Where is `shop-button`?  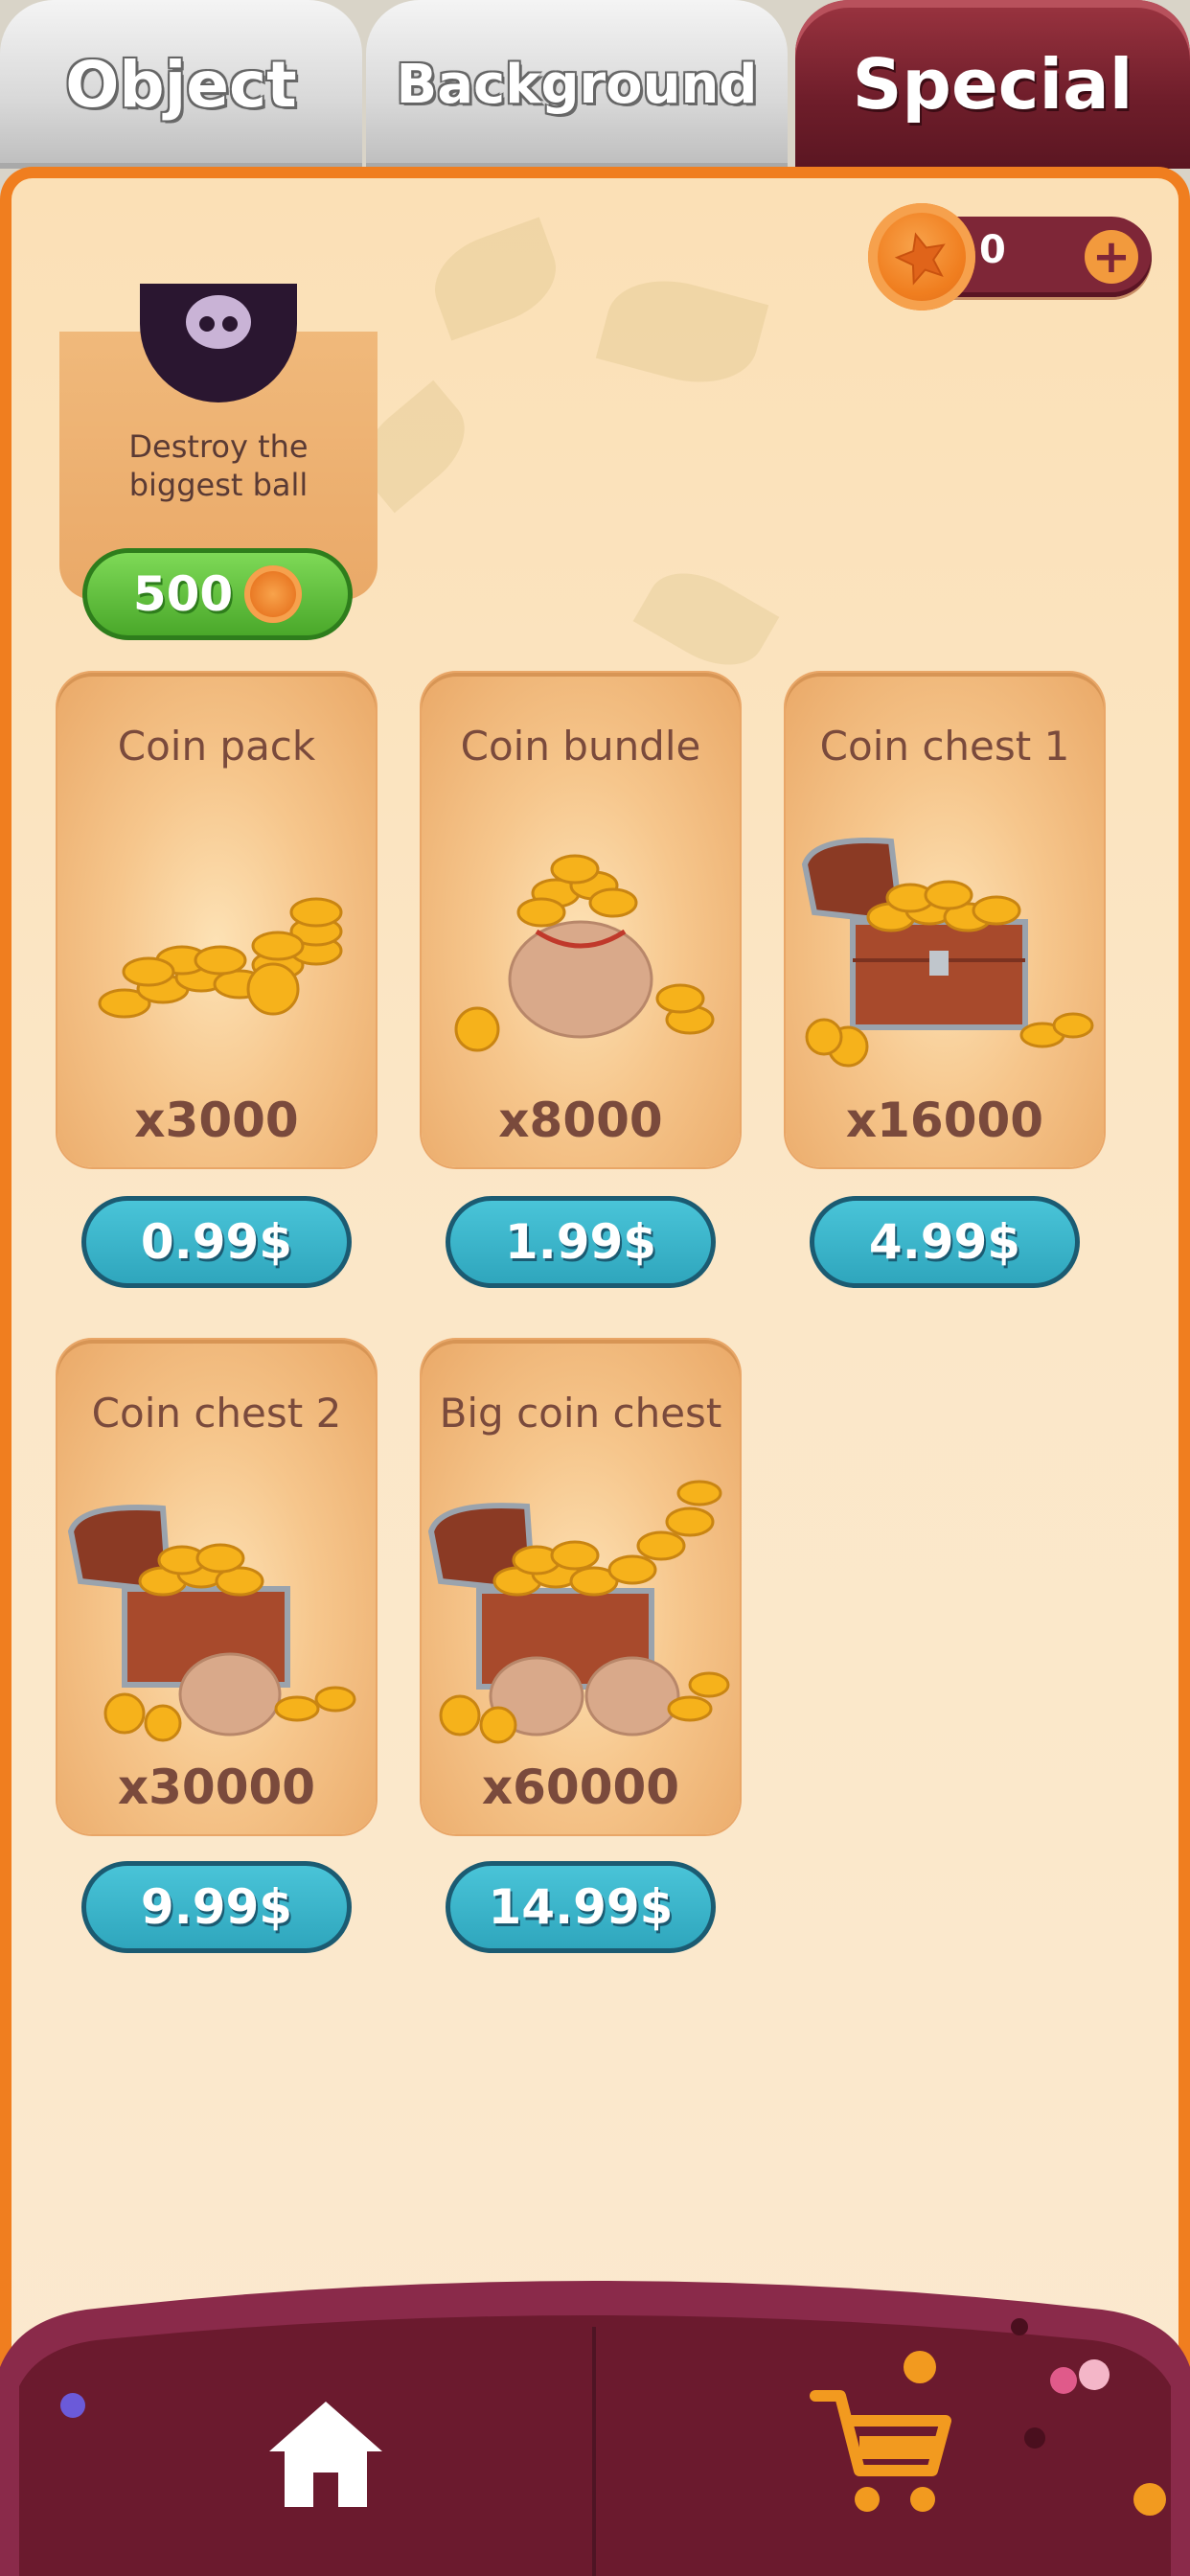 shop-button is located at coordinates (882, 2453).